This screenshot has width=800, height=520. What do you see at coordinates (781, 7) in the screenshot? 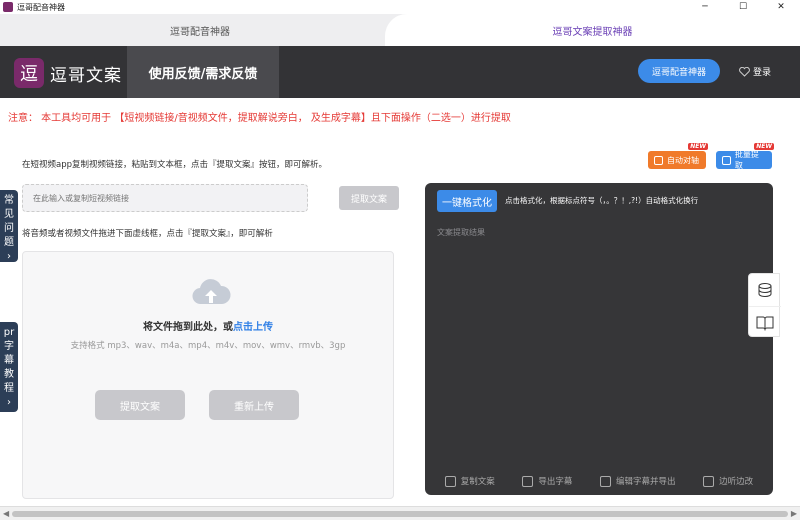
I see `close-button: ✕` at bounding box center [781, 7].